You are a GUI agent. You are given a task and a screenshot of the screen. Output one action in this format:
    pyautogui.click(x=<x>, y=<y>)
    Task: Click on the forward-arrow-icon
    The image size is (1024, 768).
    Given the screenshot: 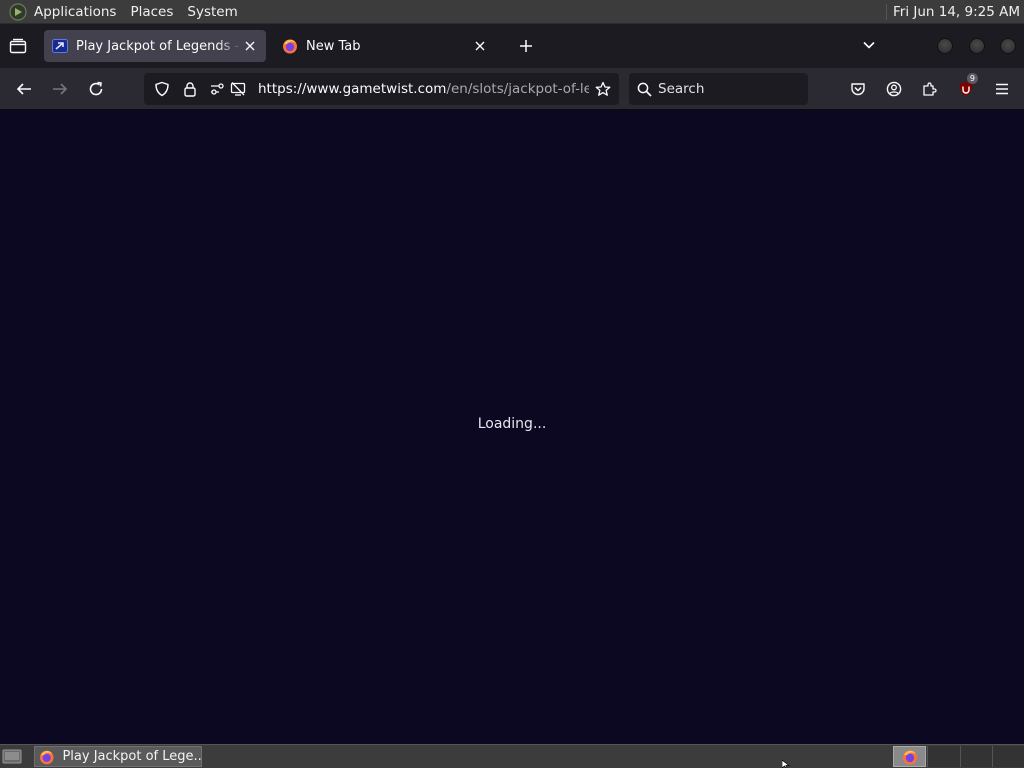 What is the action you would take?
    pyautogui.click(x=60, y=89)
    